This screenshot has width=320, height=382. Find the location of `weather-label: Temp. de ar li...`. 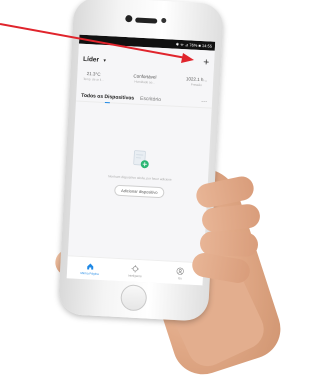

weather-label: Temp. de ar li... is located at coordinates (93, 79).